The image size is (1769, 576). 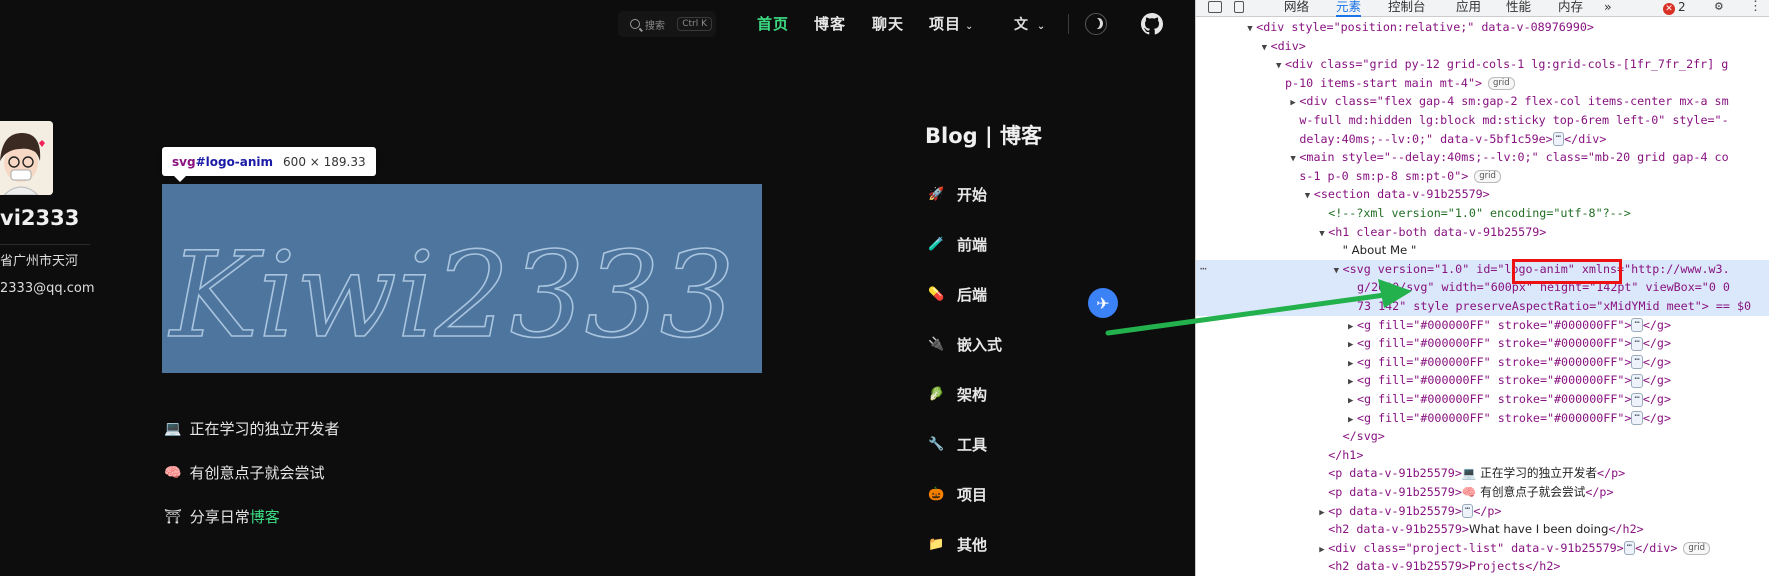 I want to click on error-count: 2, so click(x=1682, y=7).